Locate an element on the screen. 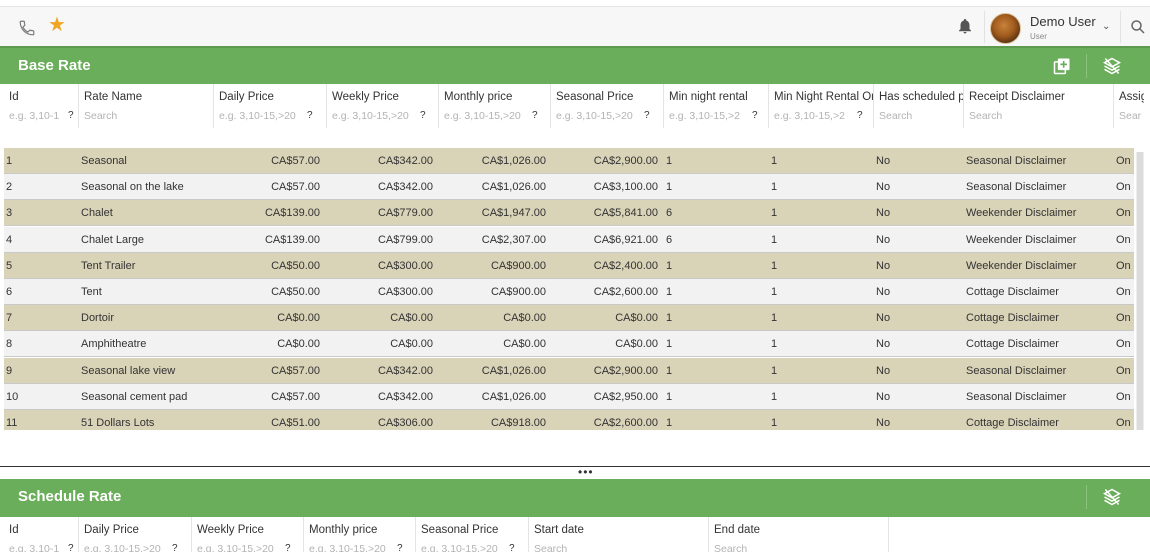 This screenshot has width=1150, height=552. panel-splitter: ••• is located at coordinates (575, 472).